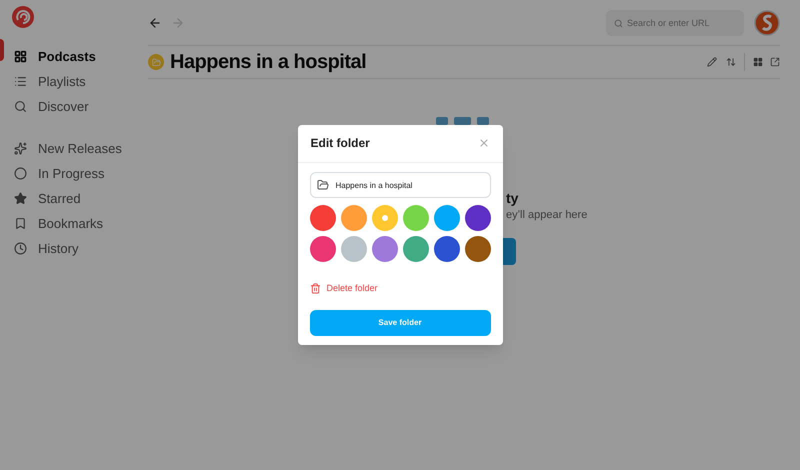  What do you see at coordinates (20, 198) in the screenshot?
I see `star-icon` at bounding box center [20, 198].